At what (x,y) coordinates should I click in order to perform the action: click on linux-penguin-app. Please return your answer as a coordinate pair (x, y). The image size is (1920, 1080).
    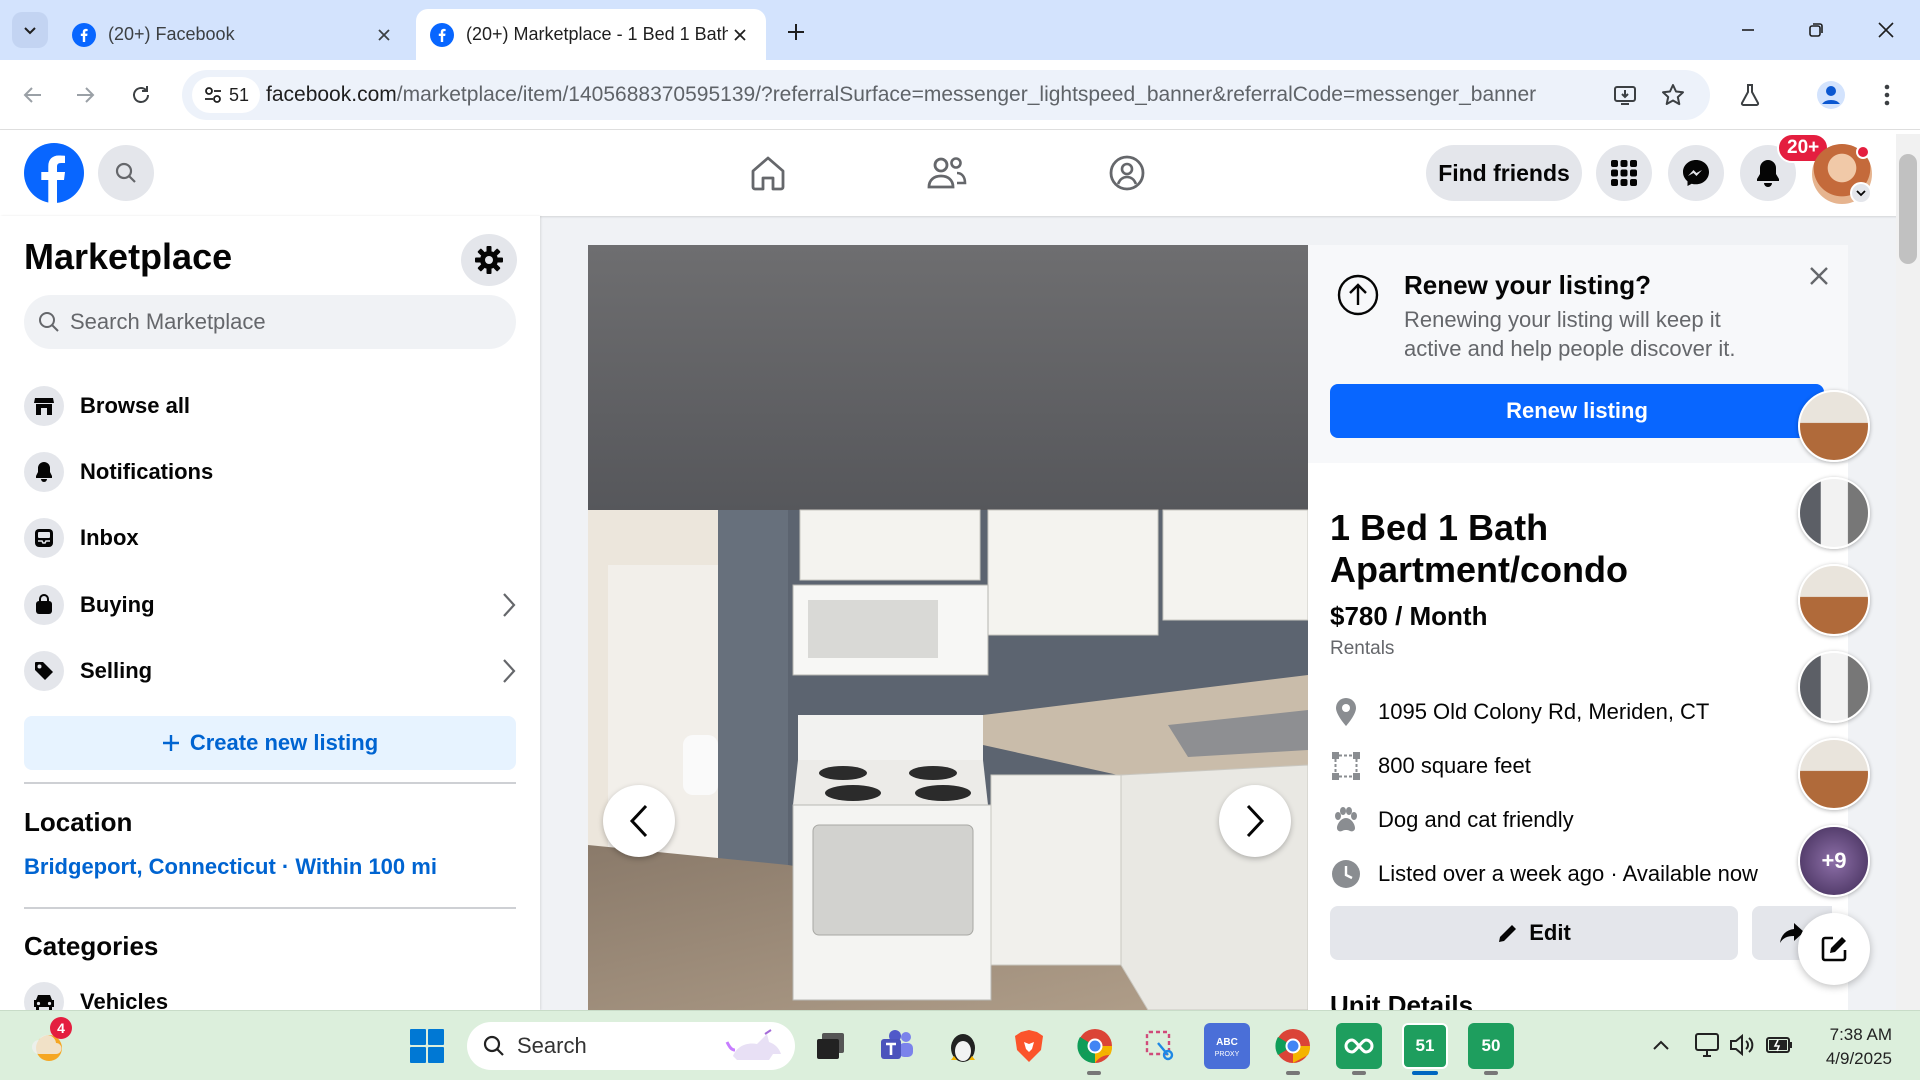
    Looking at the image, I should click on (963, 1046).